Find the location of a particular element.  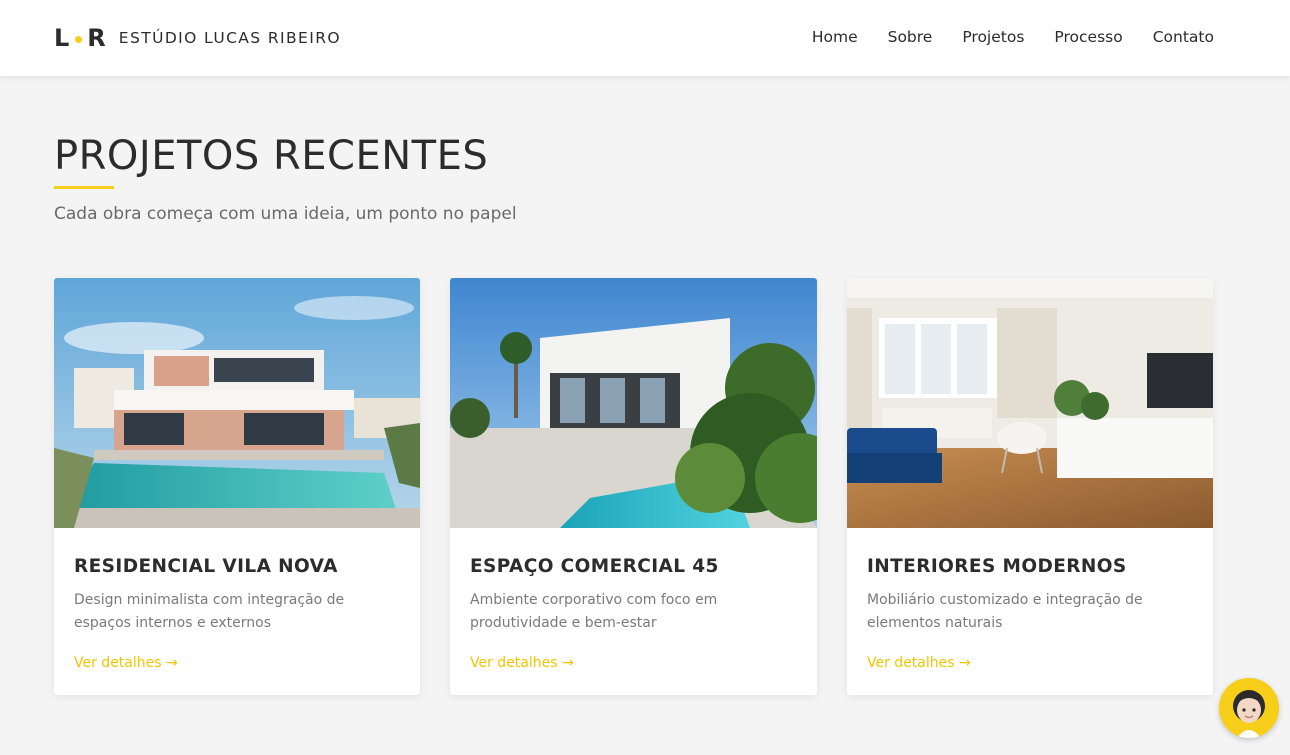

nav-contato: Contato is located at coordinates (1183, 37).